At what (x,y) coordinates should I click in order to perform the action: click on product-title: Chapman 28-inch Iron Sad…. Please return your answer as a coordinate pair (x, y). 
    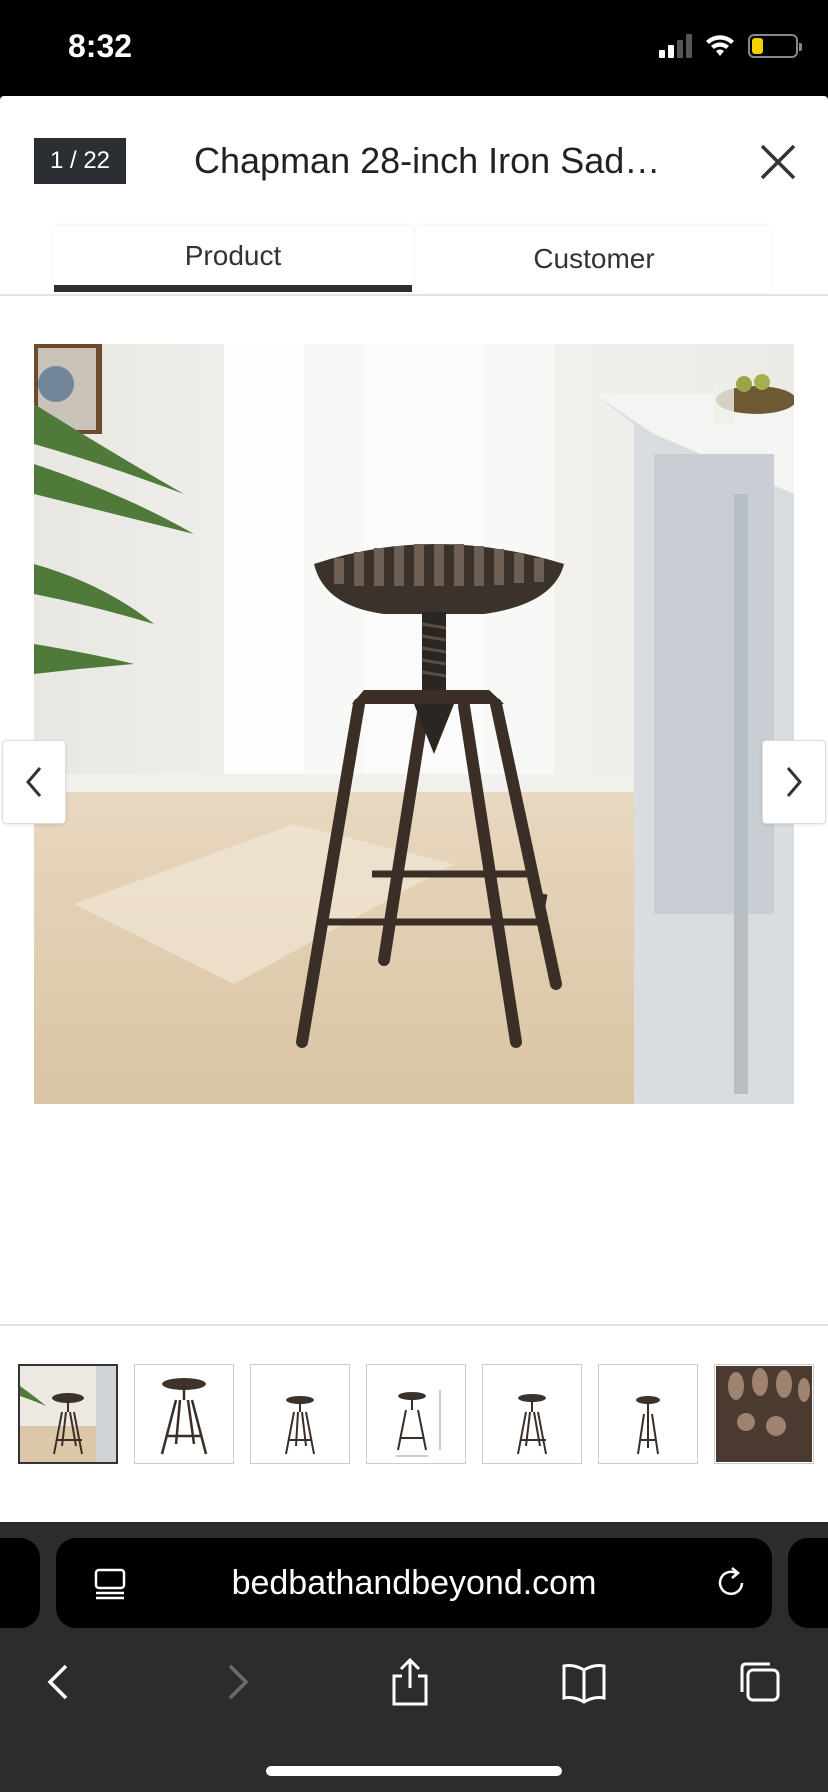
    Looking at the image, I should click on (427, 160).